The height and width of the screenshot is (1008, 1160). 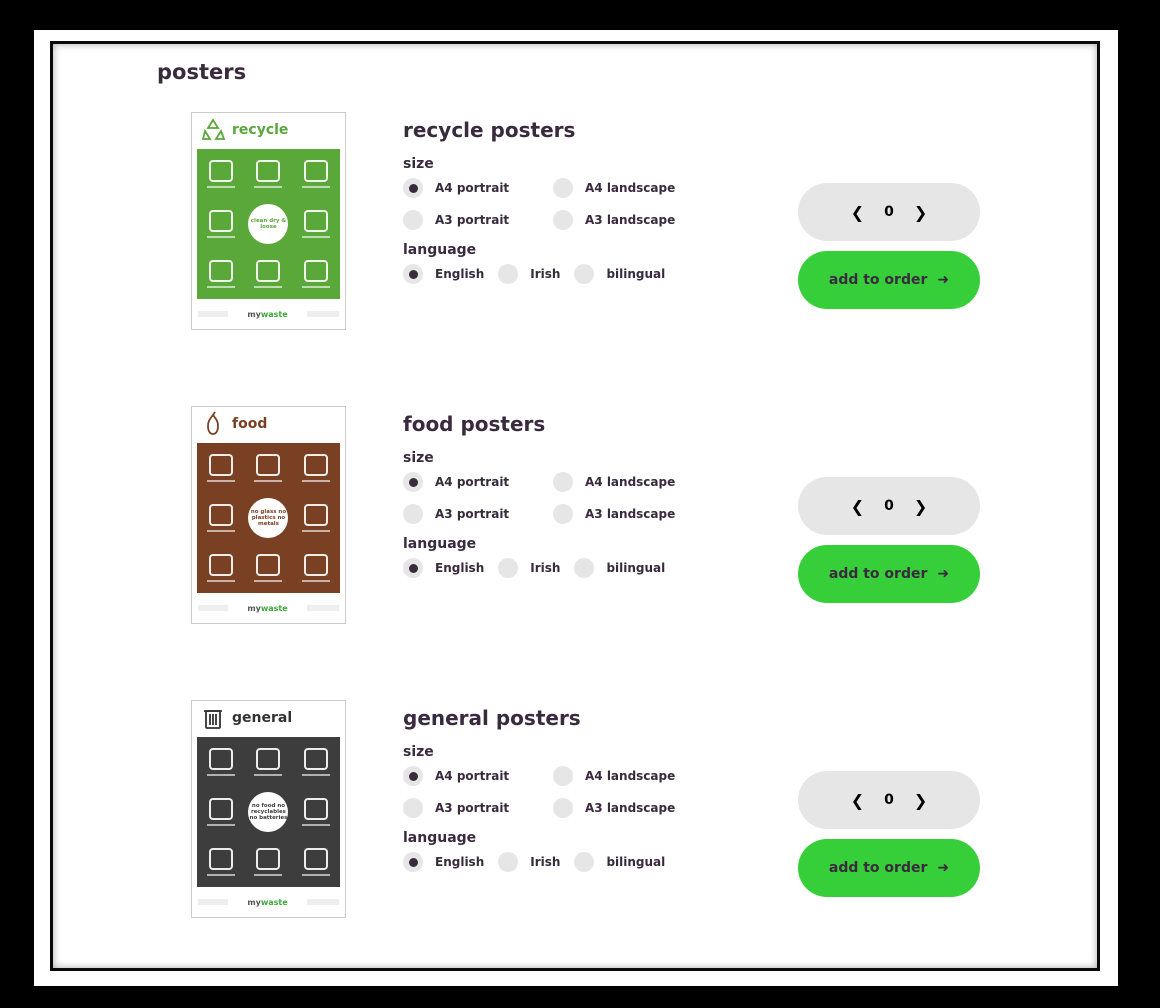 I want to click on section-title: recycle posters, so click(x=489, y=130).